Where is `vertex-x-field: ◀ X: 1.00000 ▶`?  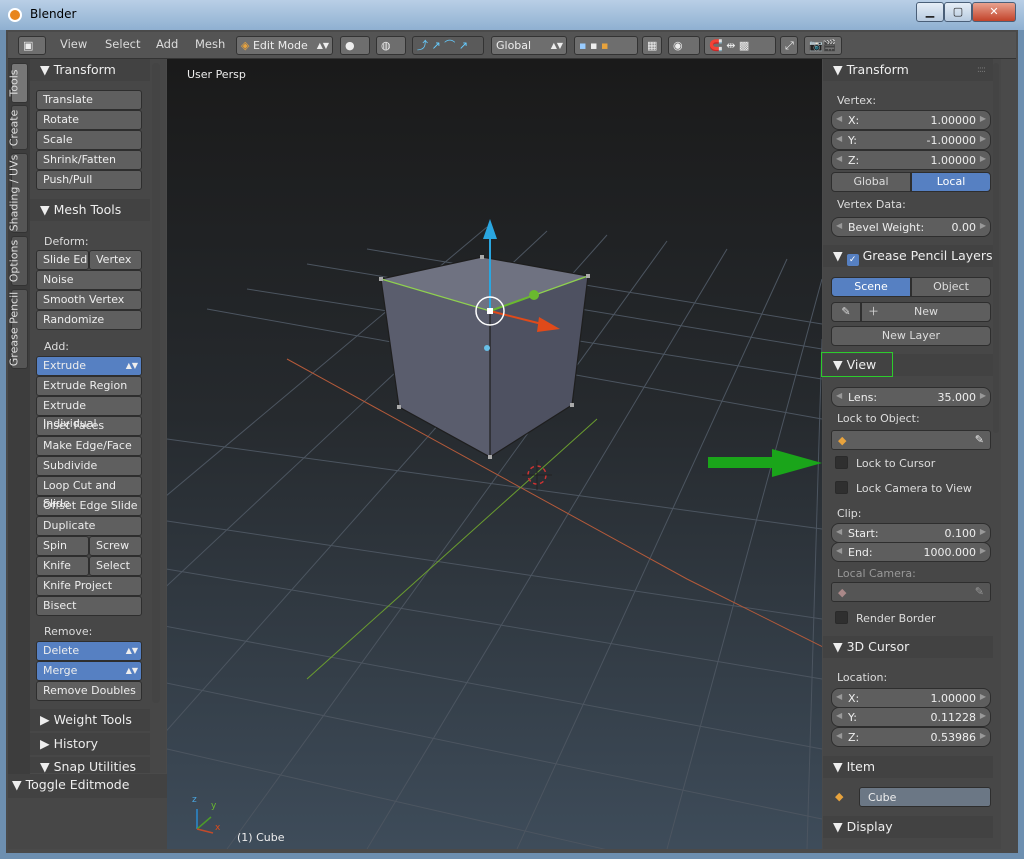
vertex-x-field: ◀ X: 1.00000 ▶ is located at coordinates (911, 120).